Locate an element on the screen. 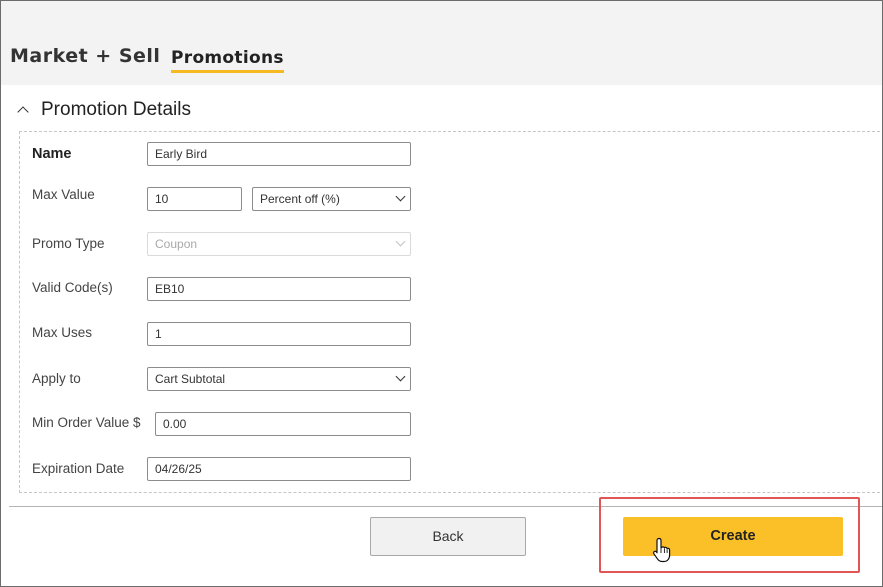  apply-to-select: Cart Subtotal is located at coordinates (279, 379).